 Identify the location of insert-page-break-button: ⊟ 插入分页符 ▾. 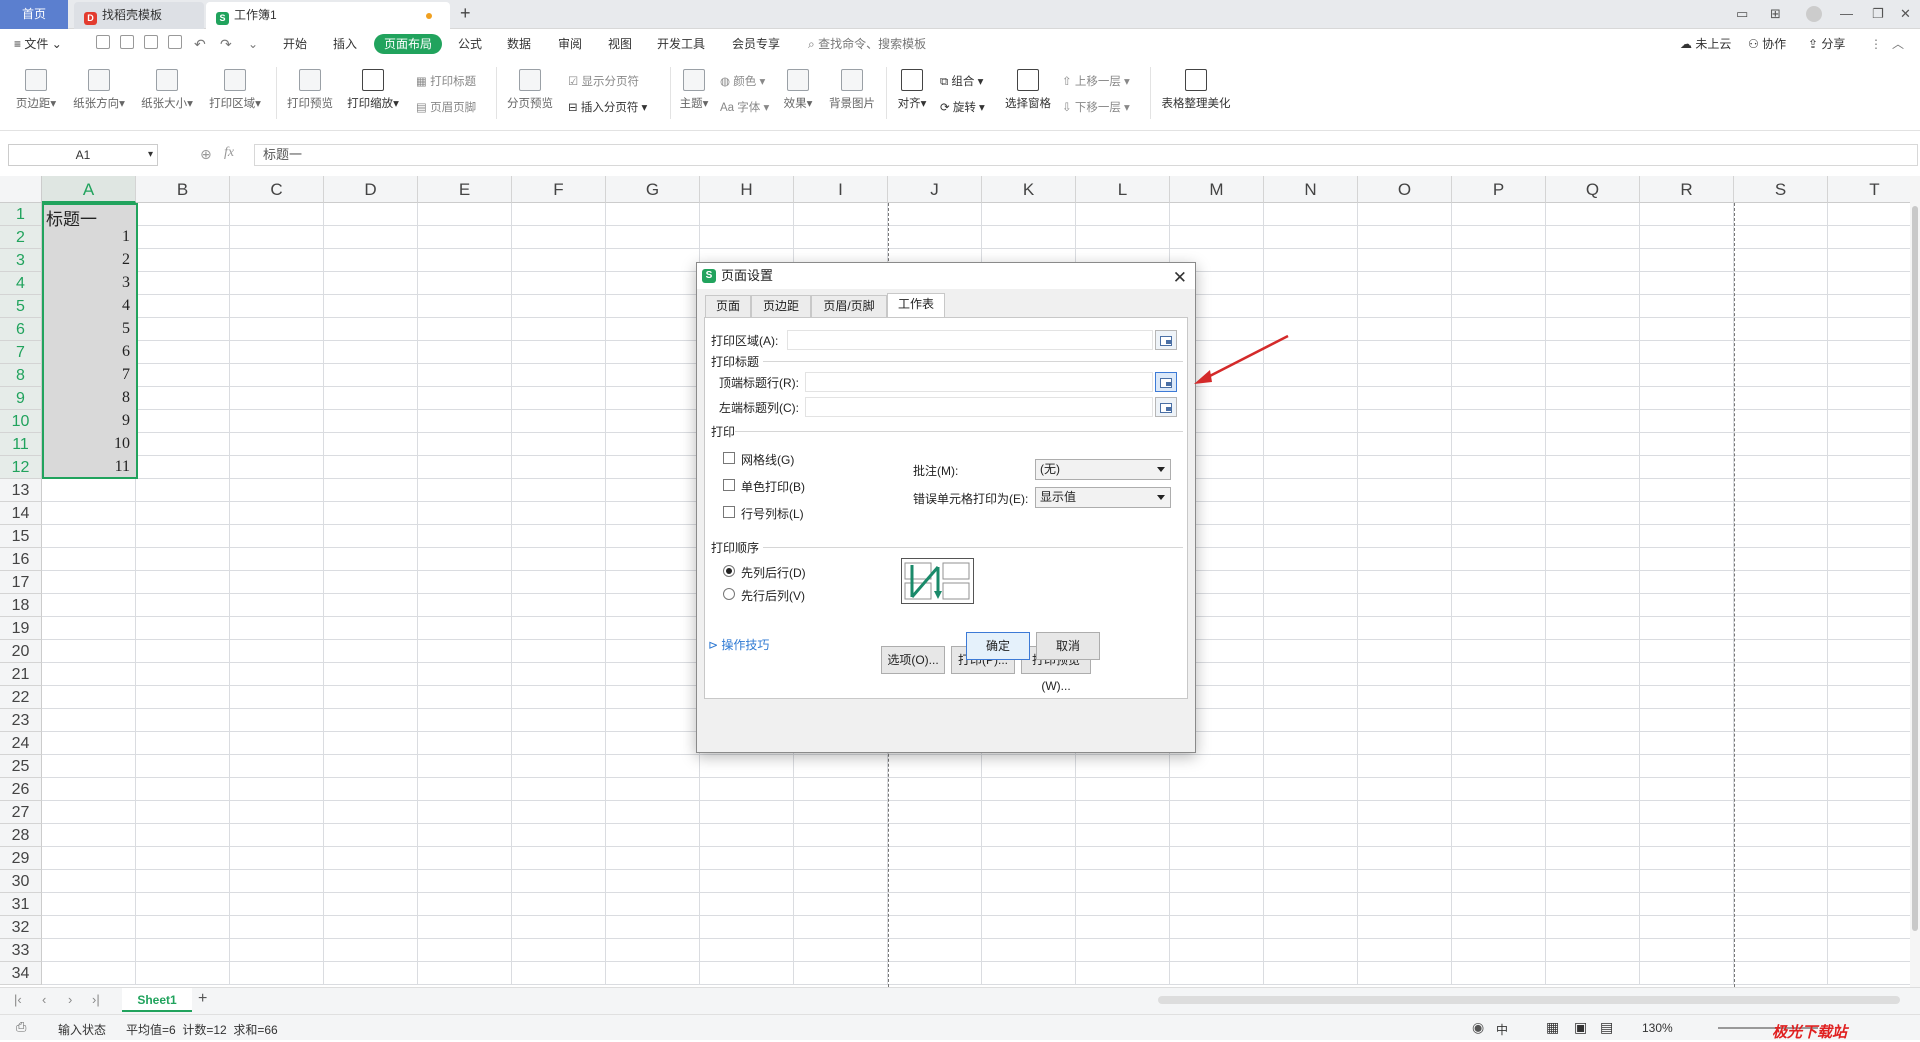
(607, 107).